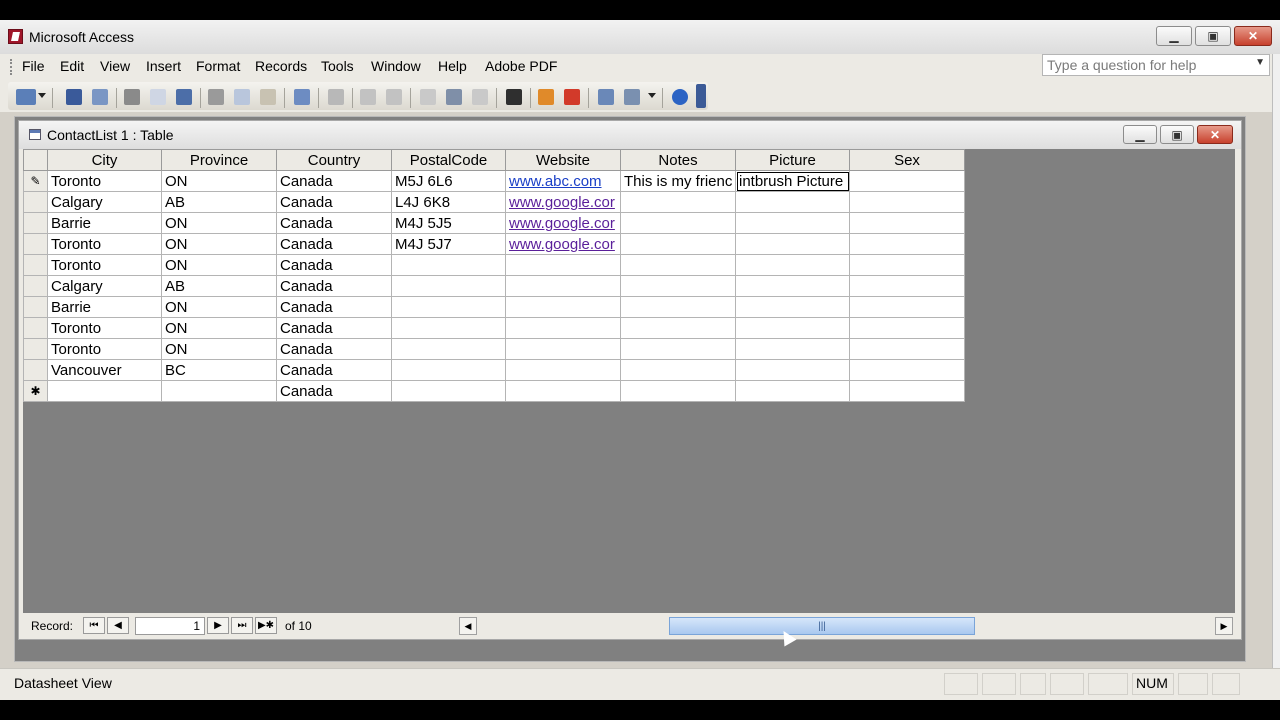  What do you see at coordinates (35, 391) in the screenshot?
I see `new-record-indicator: ✱` at bounding box center [35, 391].